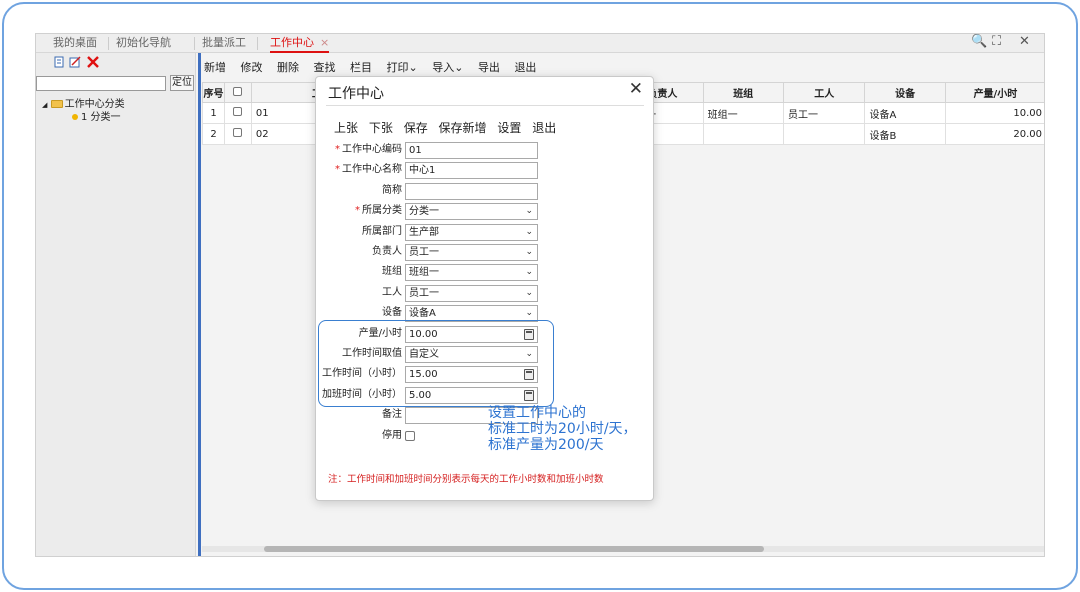  Describe the element at coordinates (59, 62) in the screenshot. I see `new-document-icon` at that location.